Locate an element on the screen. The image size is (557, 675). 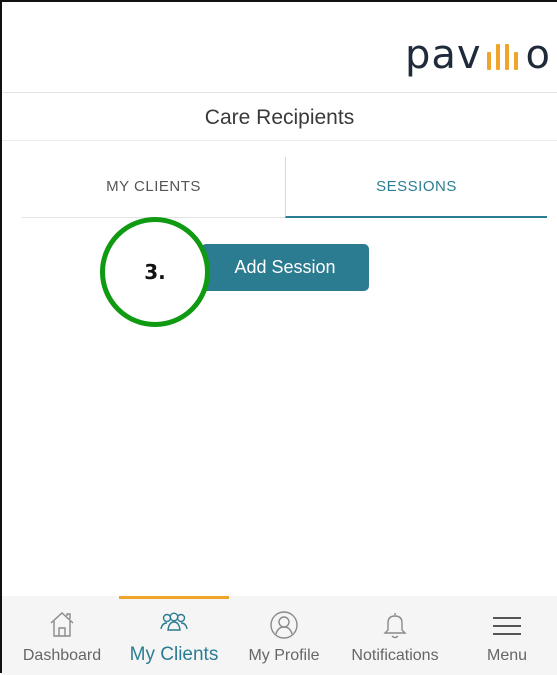
nav-item-dashboard: Dashboard is located at coordinates (62, 635).